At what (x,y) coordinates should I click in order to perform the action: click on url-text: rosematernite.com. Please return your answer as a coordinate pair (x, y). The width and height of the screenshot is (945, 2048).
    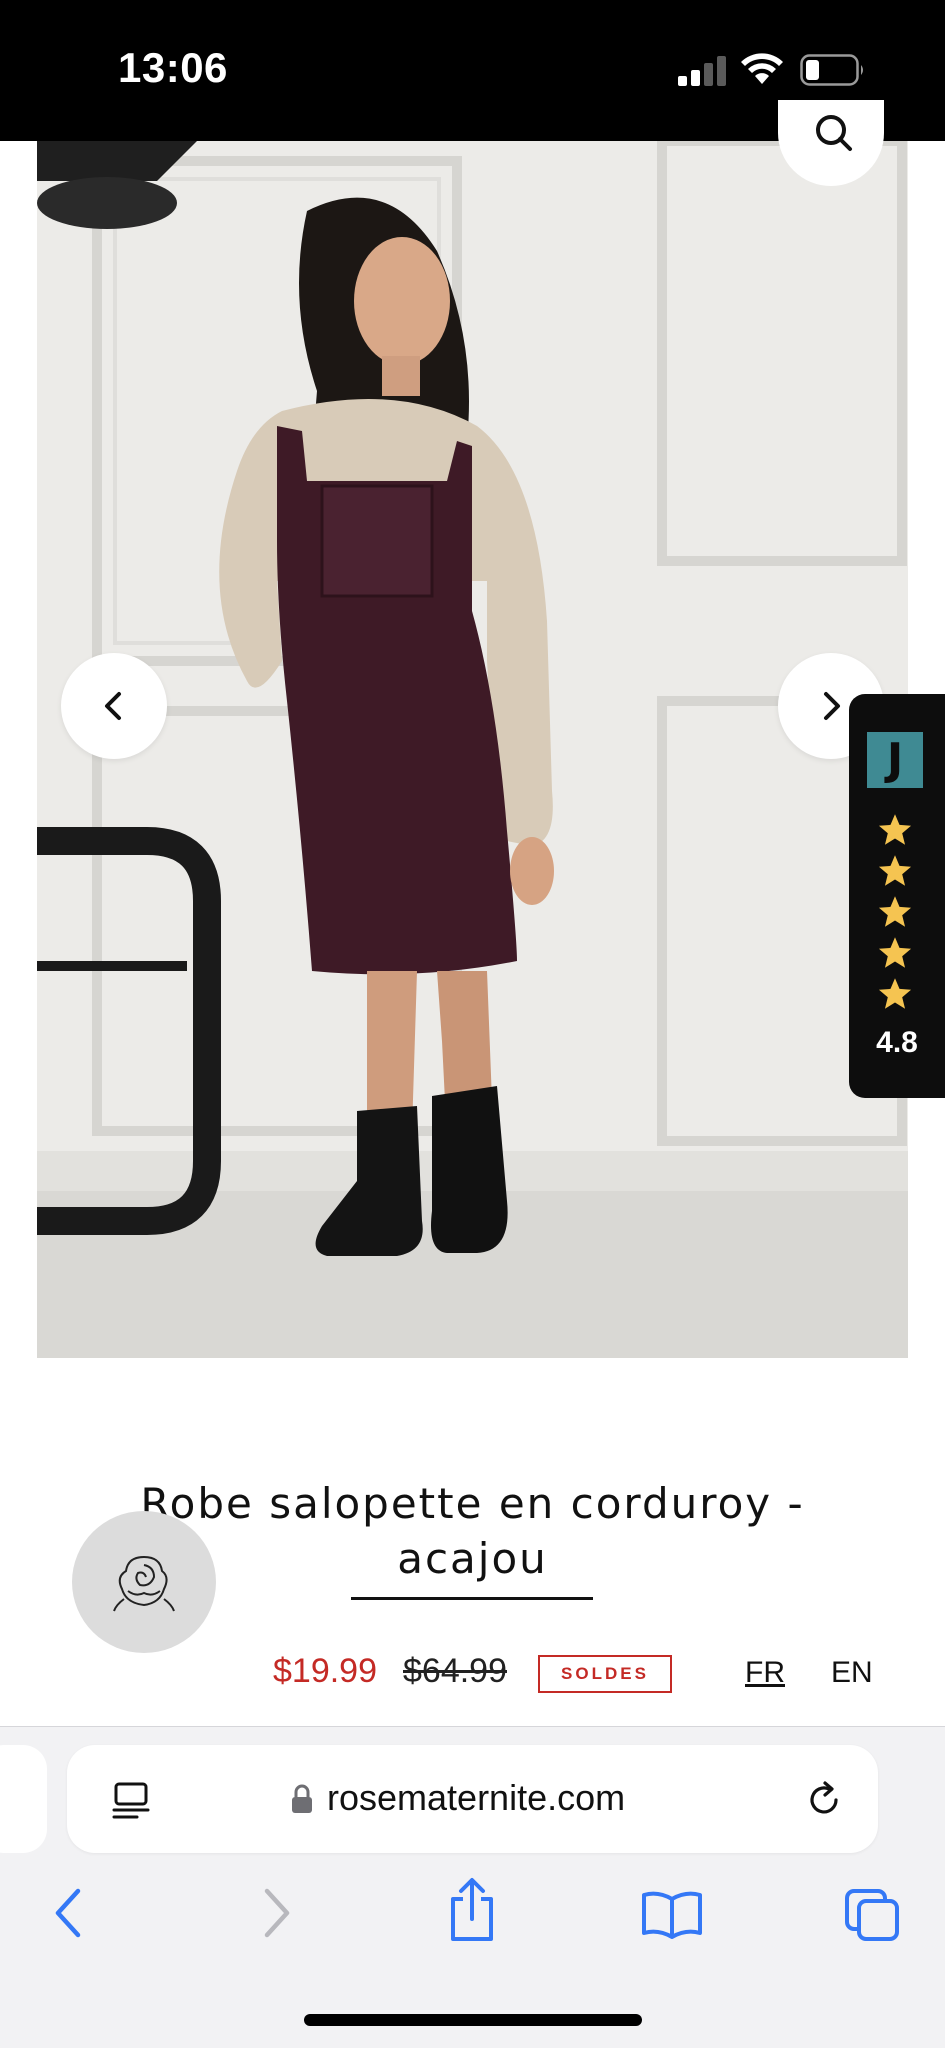
    Looking at the image, I should click on (476, 1797).